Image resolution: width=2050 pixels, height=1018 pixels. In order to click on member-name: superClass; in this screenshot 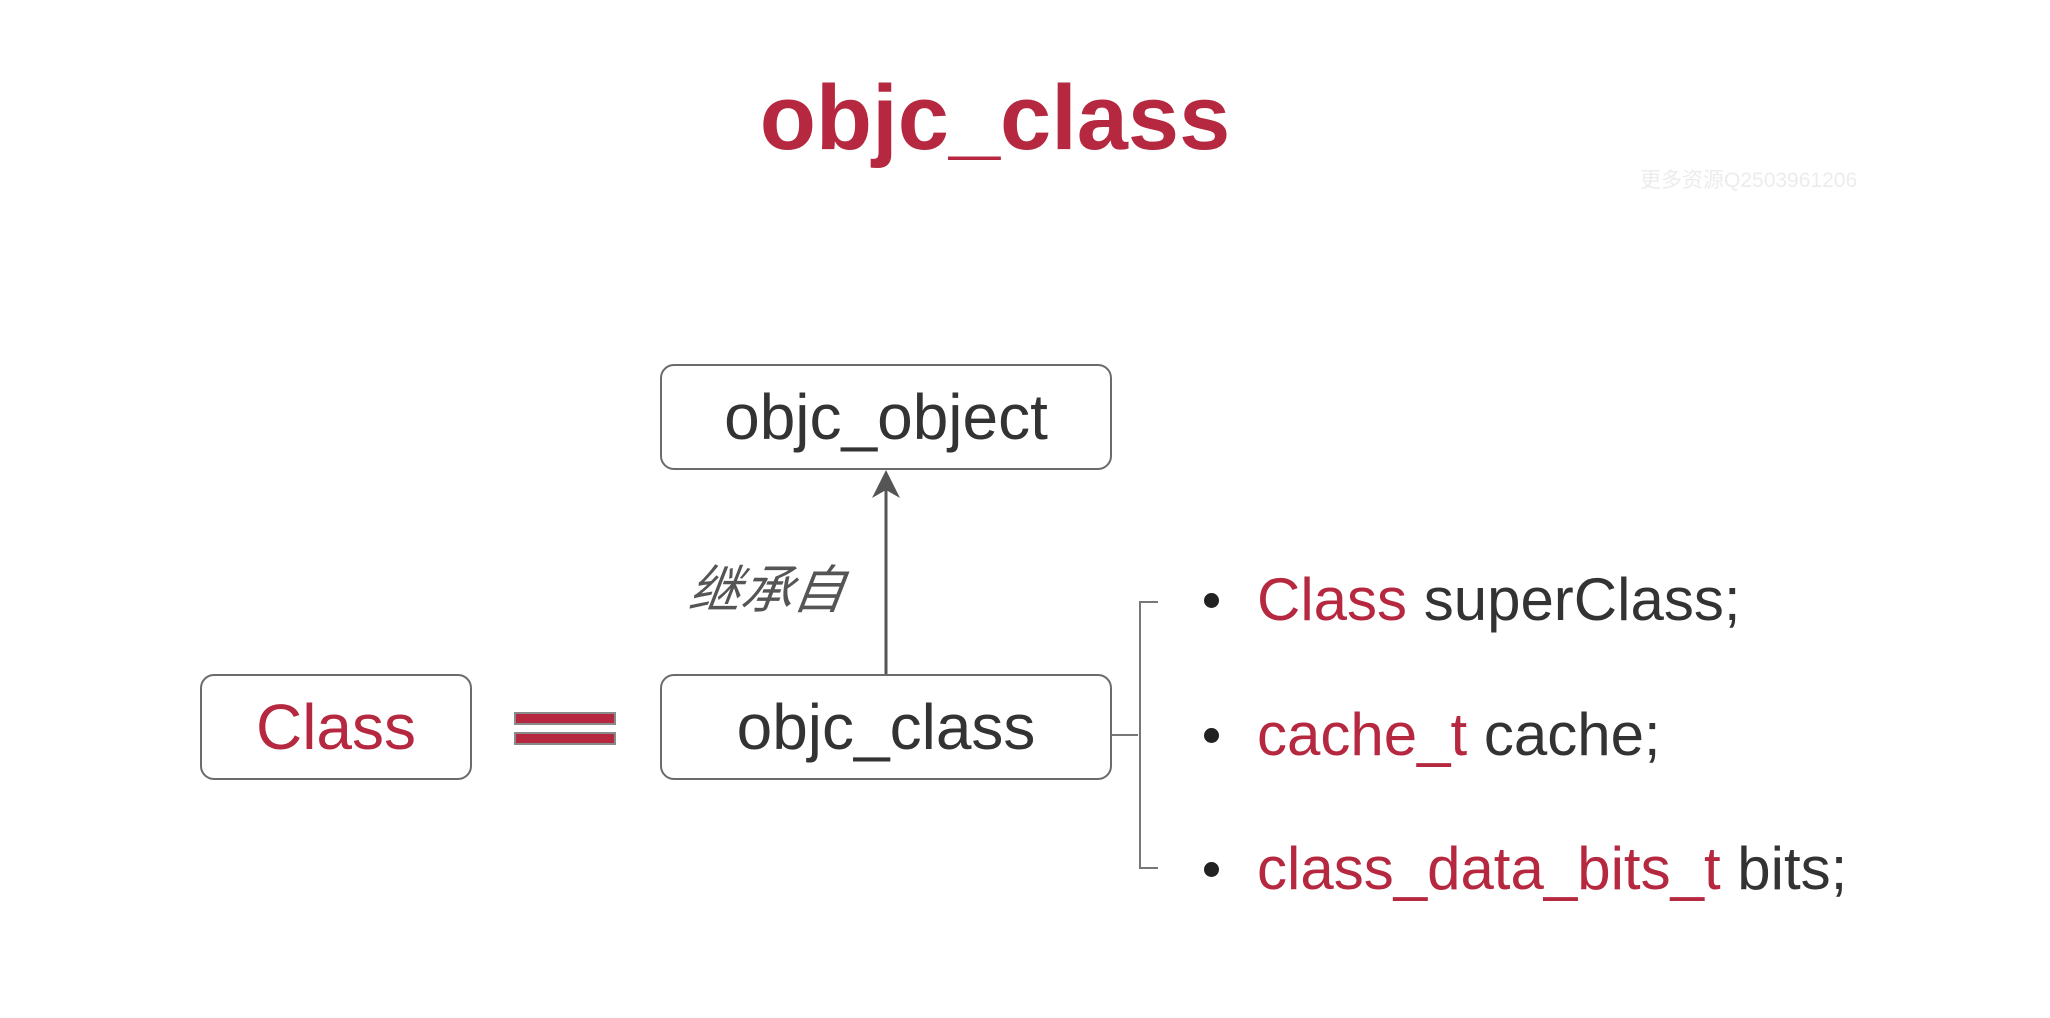, I will do `click(1574, 599)`.